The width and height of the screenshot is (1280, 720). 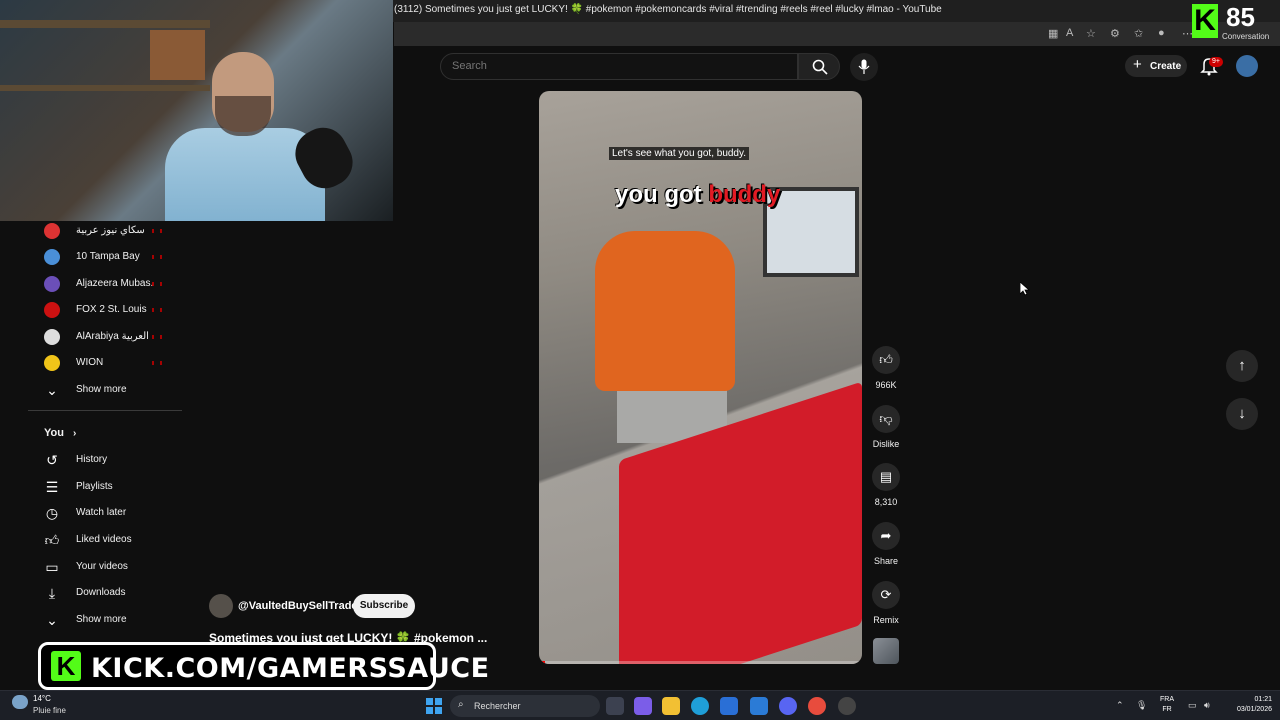 What do you see at coordinates (886, 595) in the screenshot?
I see `remix-icon: ⟳` at bounding box center [886, 595].